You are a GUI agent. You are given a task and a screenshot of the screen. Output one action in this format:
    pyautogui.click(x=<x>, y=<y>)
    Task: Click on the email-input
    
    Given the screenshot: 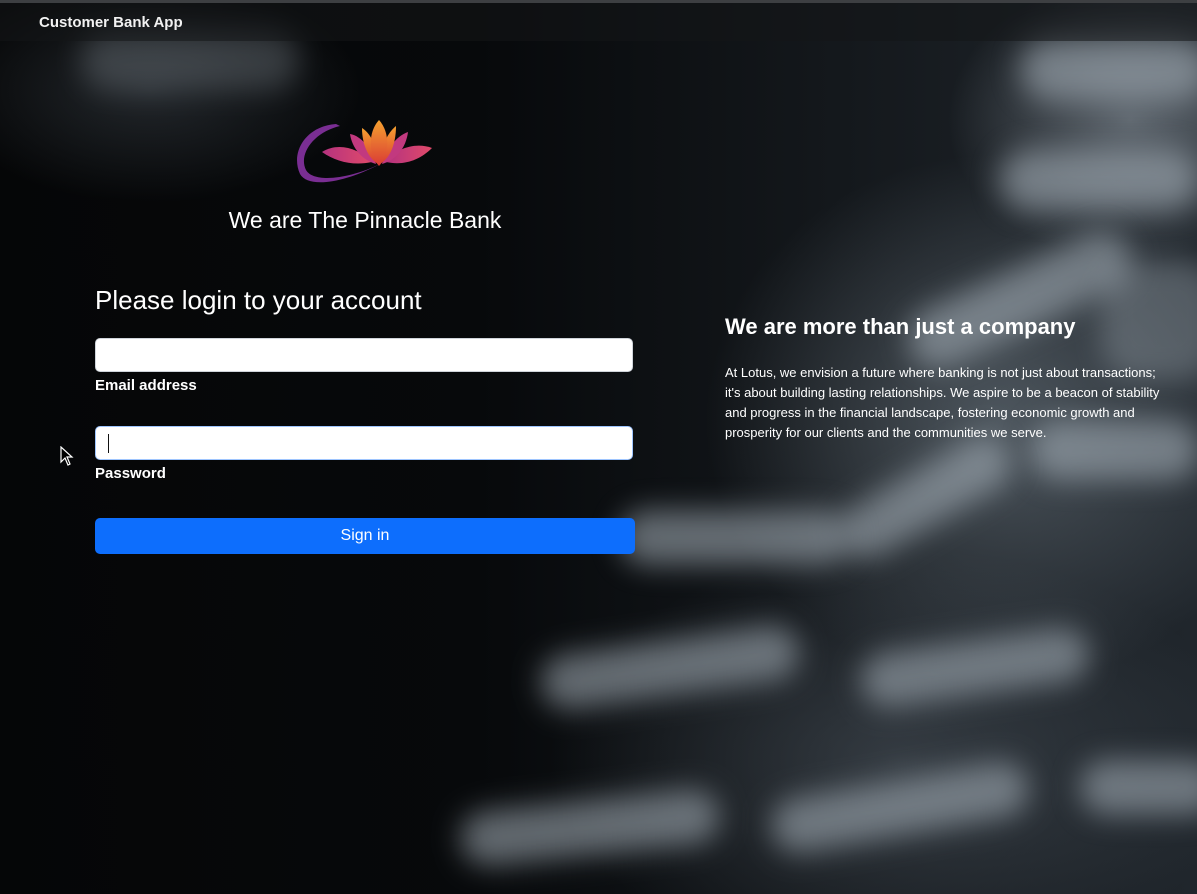 What is the action you would take?
    pyautogui.click(x=364, y=355)
    